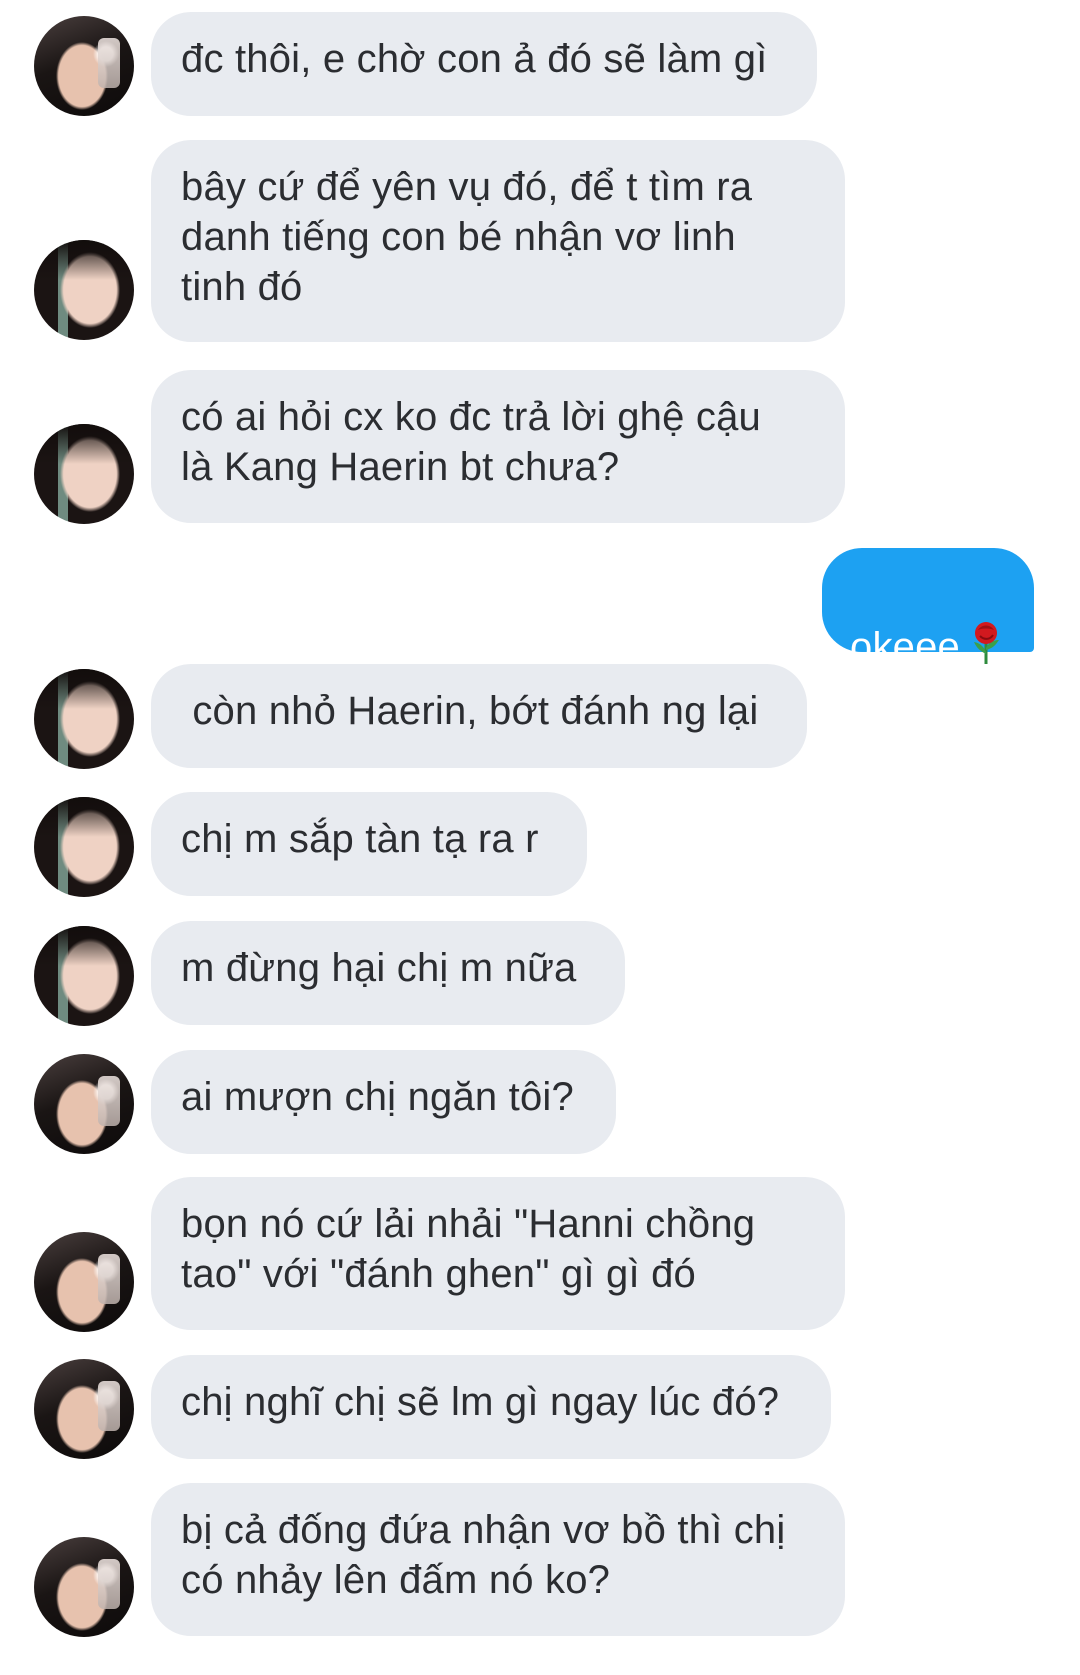 This screenshot has height=1675, width=1080. Describe the element at coordinates (479, 716) in the screenshot. I see `message-bubble: còn nhỏ Haerin, bớt đánh ng lại` at that location.